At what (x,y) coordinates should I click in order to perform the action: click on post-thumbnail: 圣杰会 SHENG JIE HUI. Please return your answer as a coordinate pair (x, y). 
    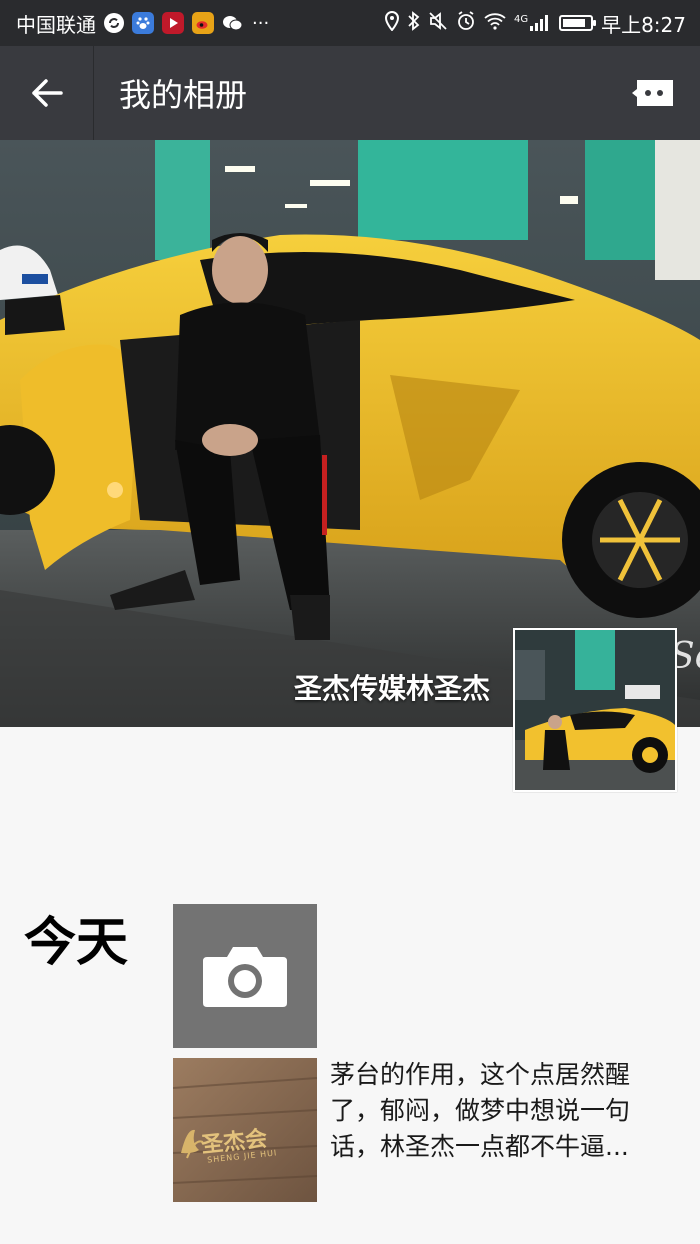
    Looking at the image, I should click on (245, 1130).